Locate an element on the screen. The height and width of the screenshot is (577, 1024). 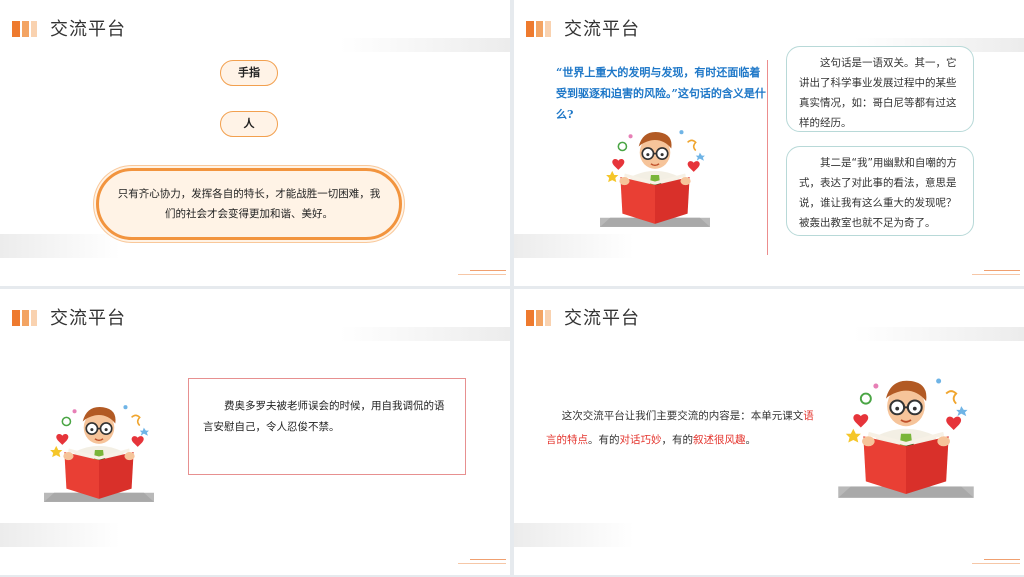
highlight-humorous-narration: 叙述很风趣 is located at coordinates (719, 440).